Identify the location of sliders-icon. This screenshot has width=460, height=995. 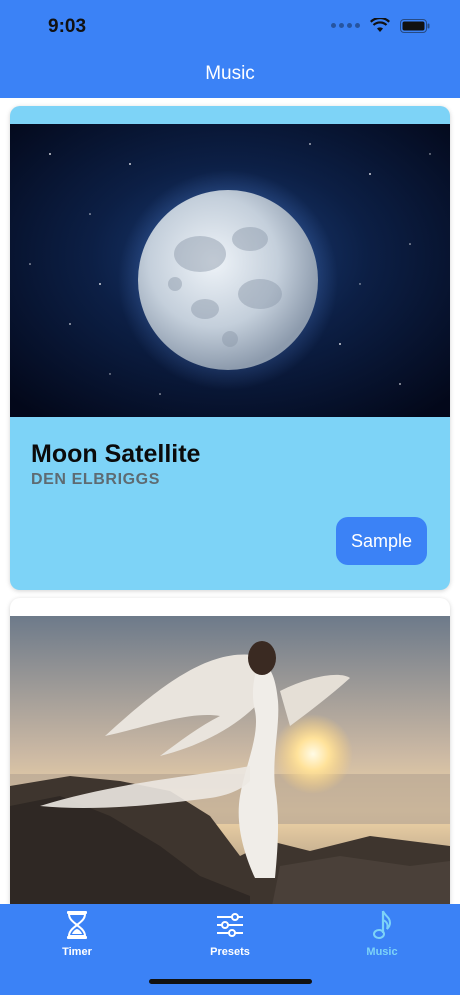
(230, 925).